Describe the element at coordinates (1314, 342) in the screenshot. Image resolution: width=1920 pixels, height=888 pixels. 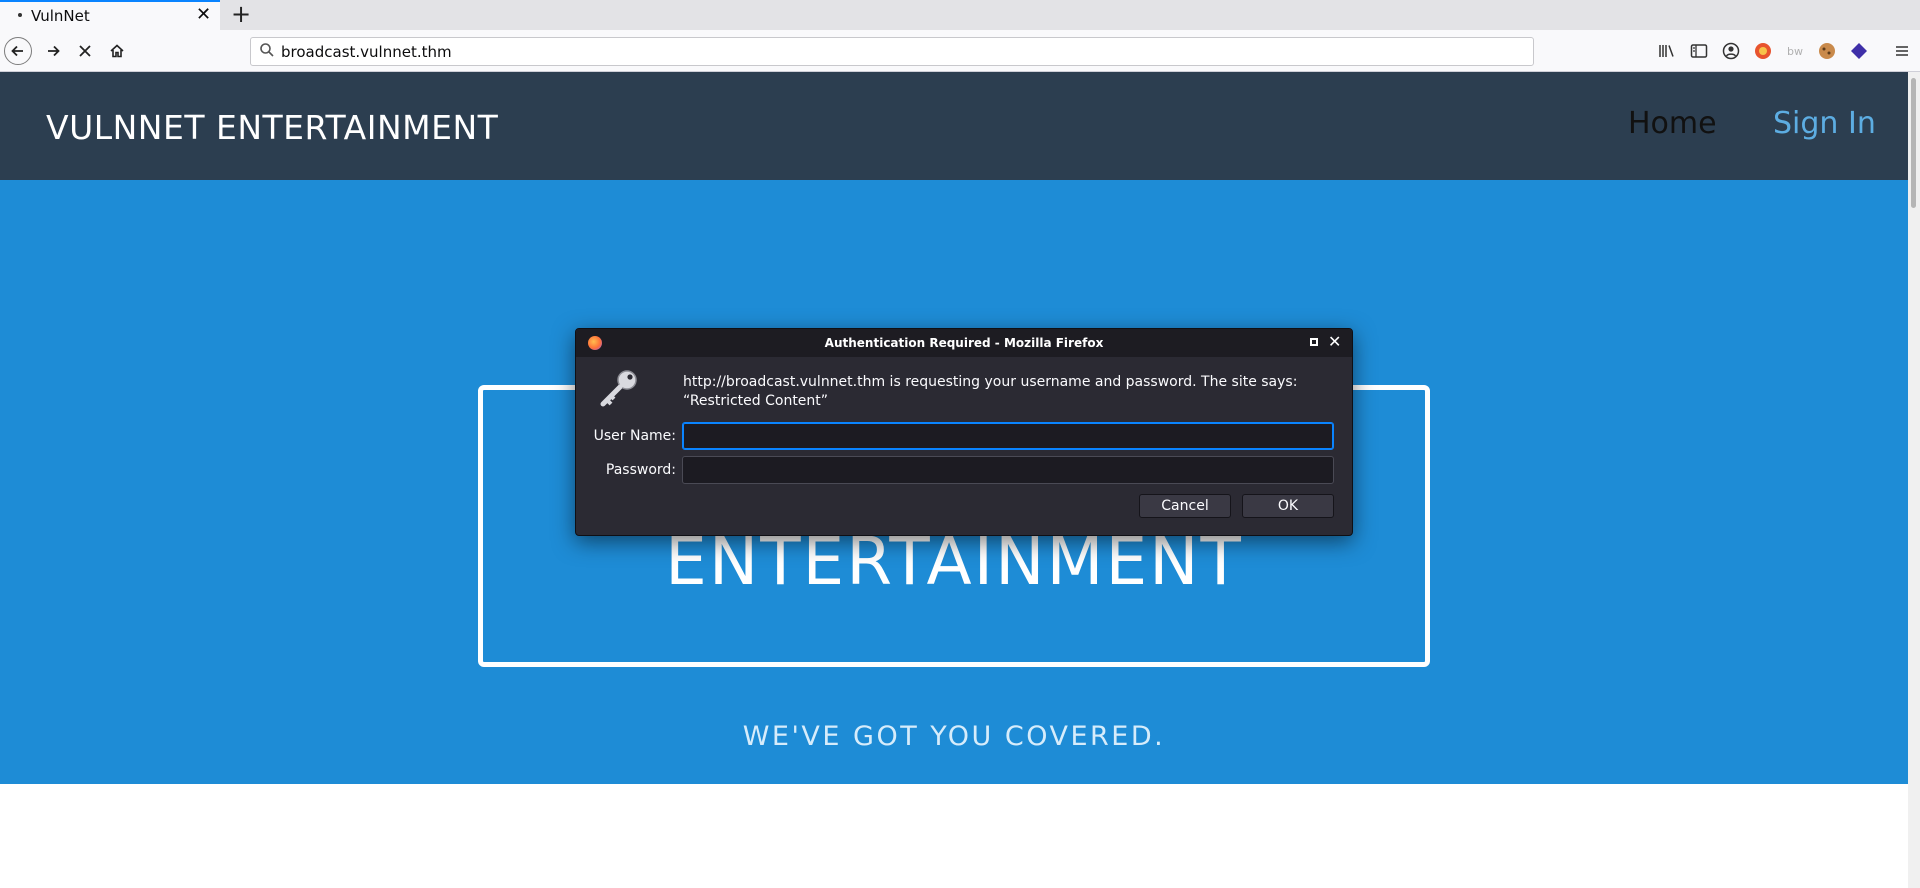
I see `maximize-icon` at that location.